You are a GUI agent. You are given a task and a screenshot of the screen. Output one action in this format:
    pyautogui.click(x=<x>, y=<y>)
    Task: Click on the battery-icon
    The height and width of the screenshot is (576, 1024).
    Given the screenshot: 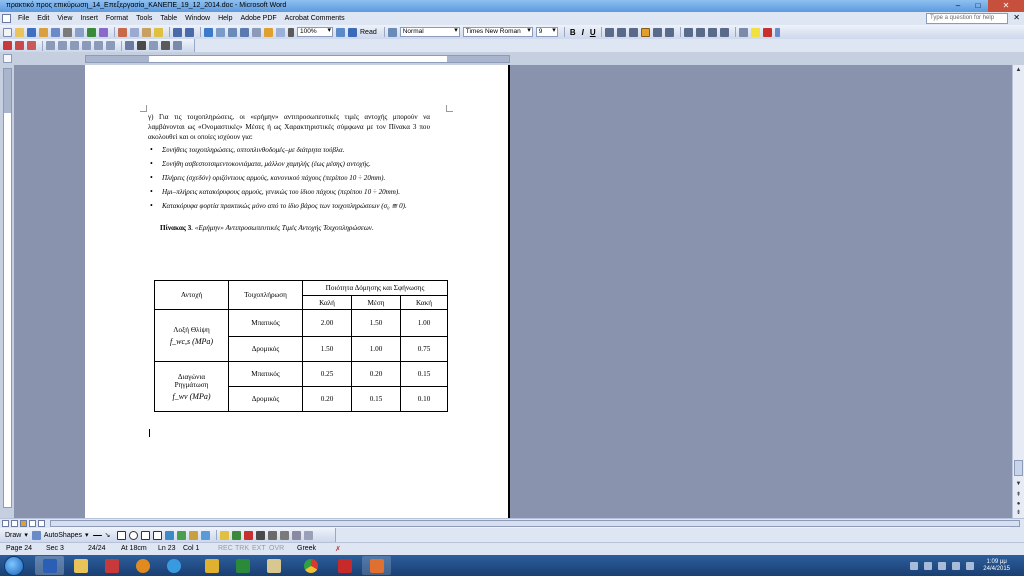 What is the action you would take?
    pyautogui.click(x=956, y=565)
    